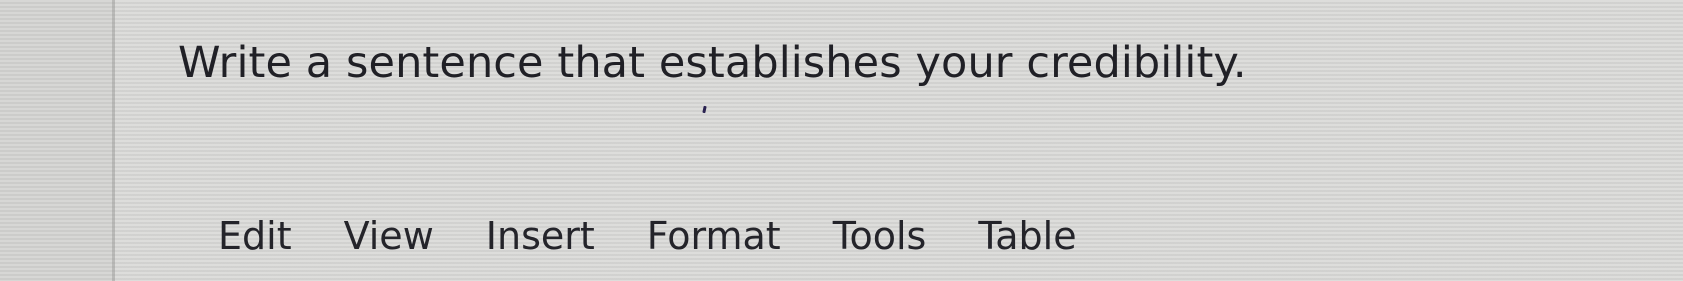  What do you see at coordinates (113, 140) in the screenshot?
I see `left-divider` at bounding box center [113, 140].